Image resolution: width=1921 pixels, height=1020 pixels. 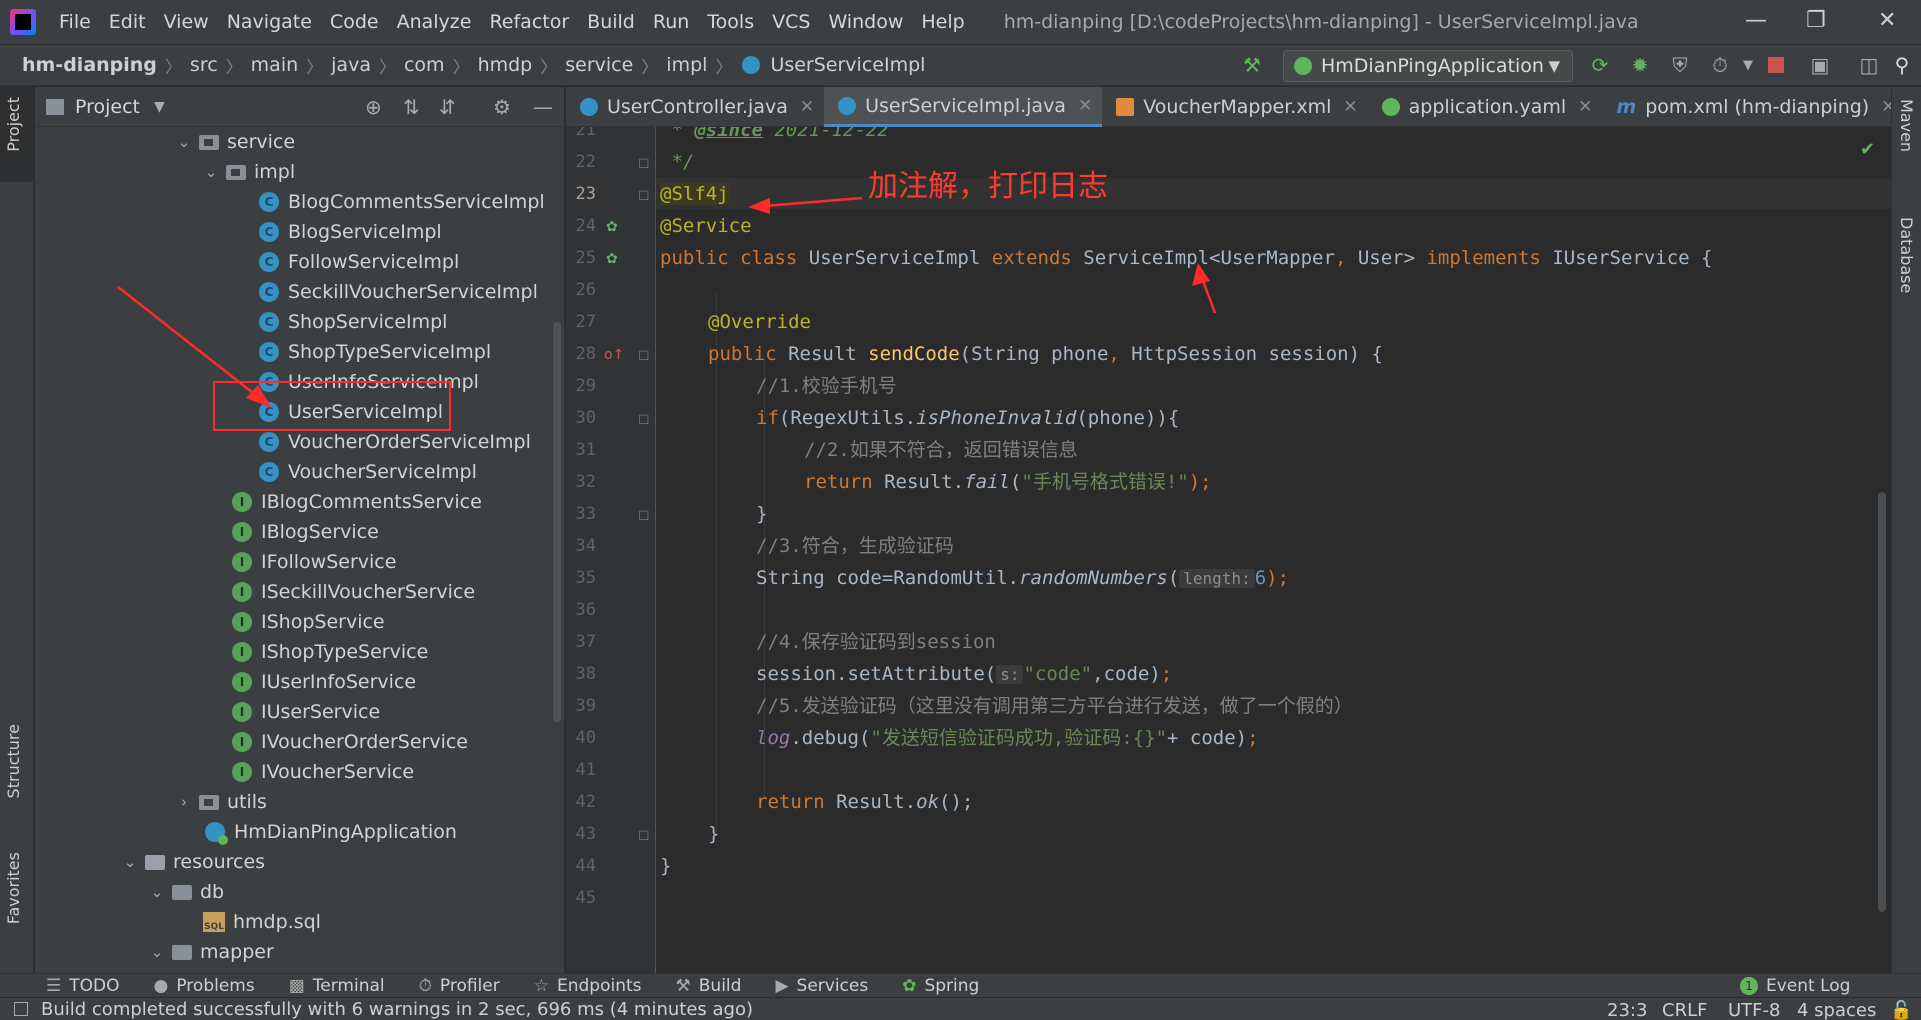 I want to click on tree-node-class: C ShopTypeServiceImpl, so click(x=375, y=352).